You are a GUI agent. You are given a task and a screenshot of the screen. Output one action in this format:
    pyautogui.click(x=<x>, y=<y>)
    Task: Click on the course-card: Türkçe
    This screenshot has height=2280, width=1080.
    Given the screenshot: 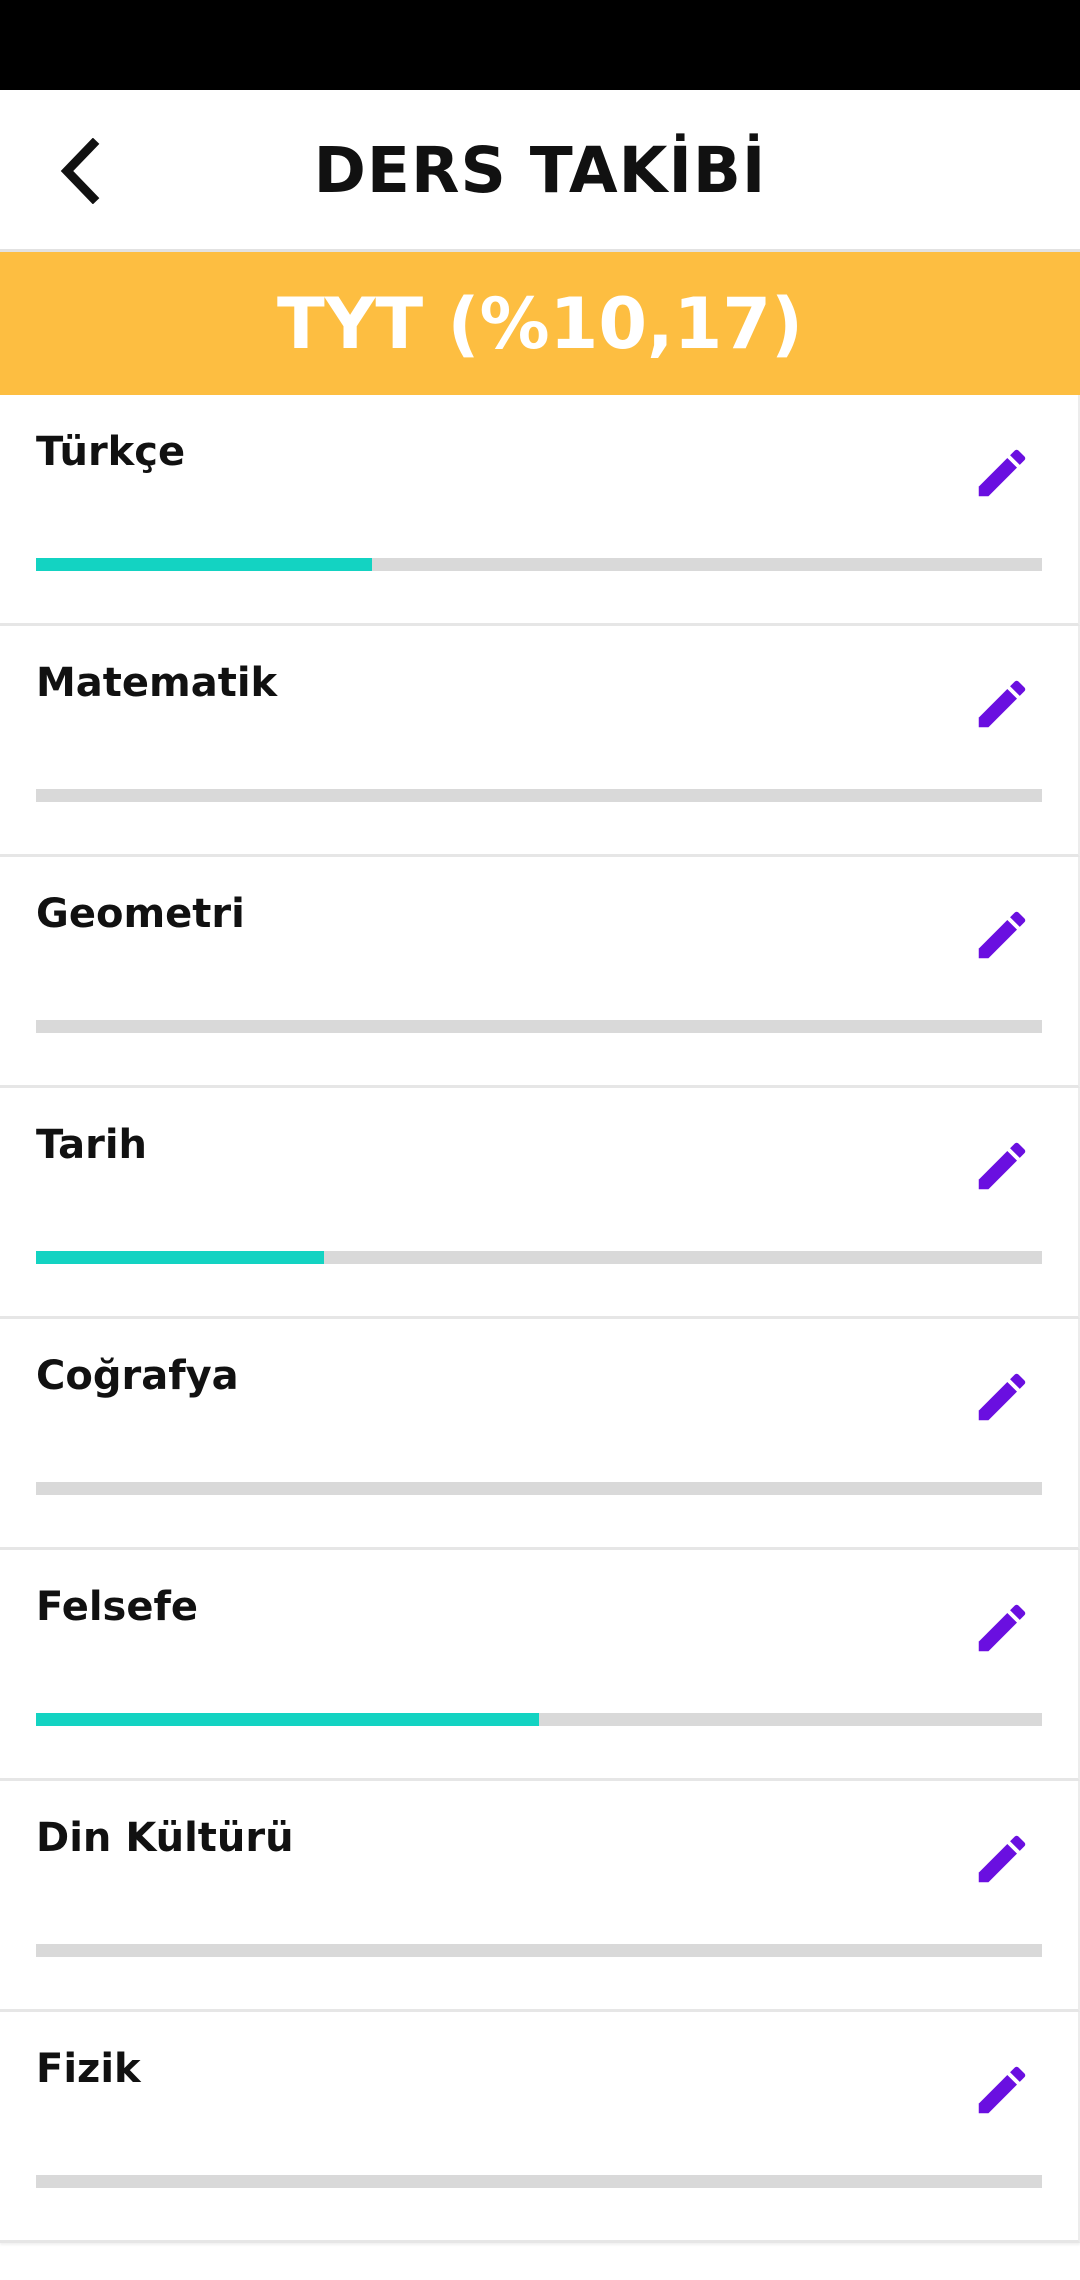 What is the action you would take?
    pyautogui.click(x=540, y=510)
    